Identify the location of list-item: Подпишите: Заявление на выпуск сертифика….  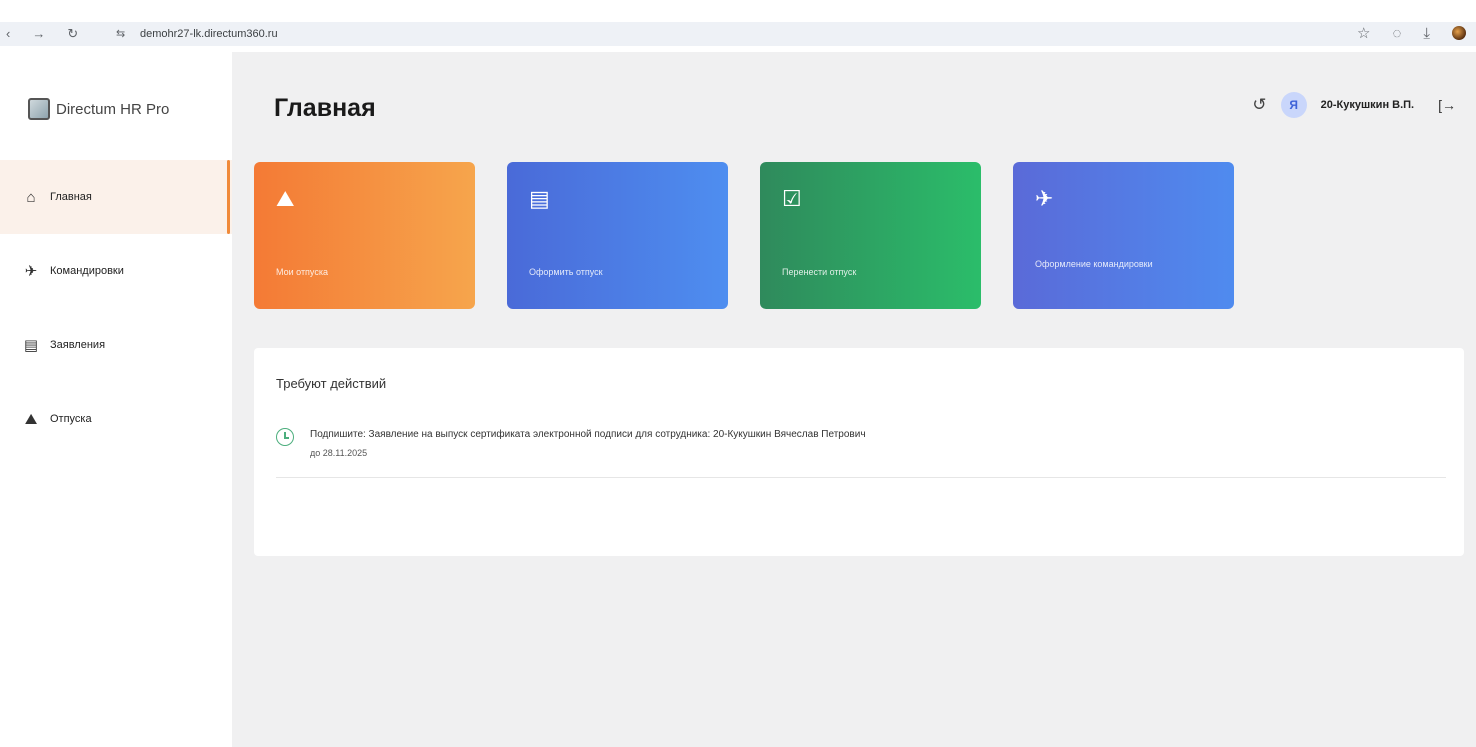
(861, 452).